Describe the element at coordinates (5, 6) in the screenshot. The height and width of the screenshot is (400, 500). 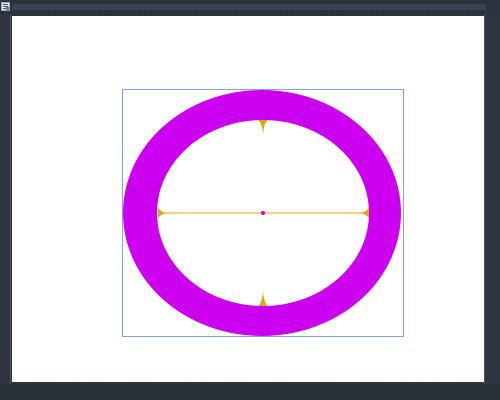
I see `app-menu-icon` at that location.